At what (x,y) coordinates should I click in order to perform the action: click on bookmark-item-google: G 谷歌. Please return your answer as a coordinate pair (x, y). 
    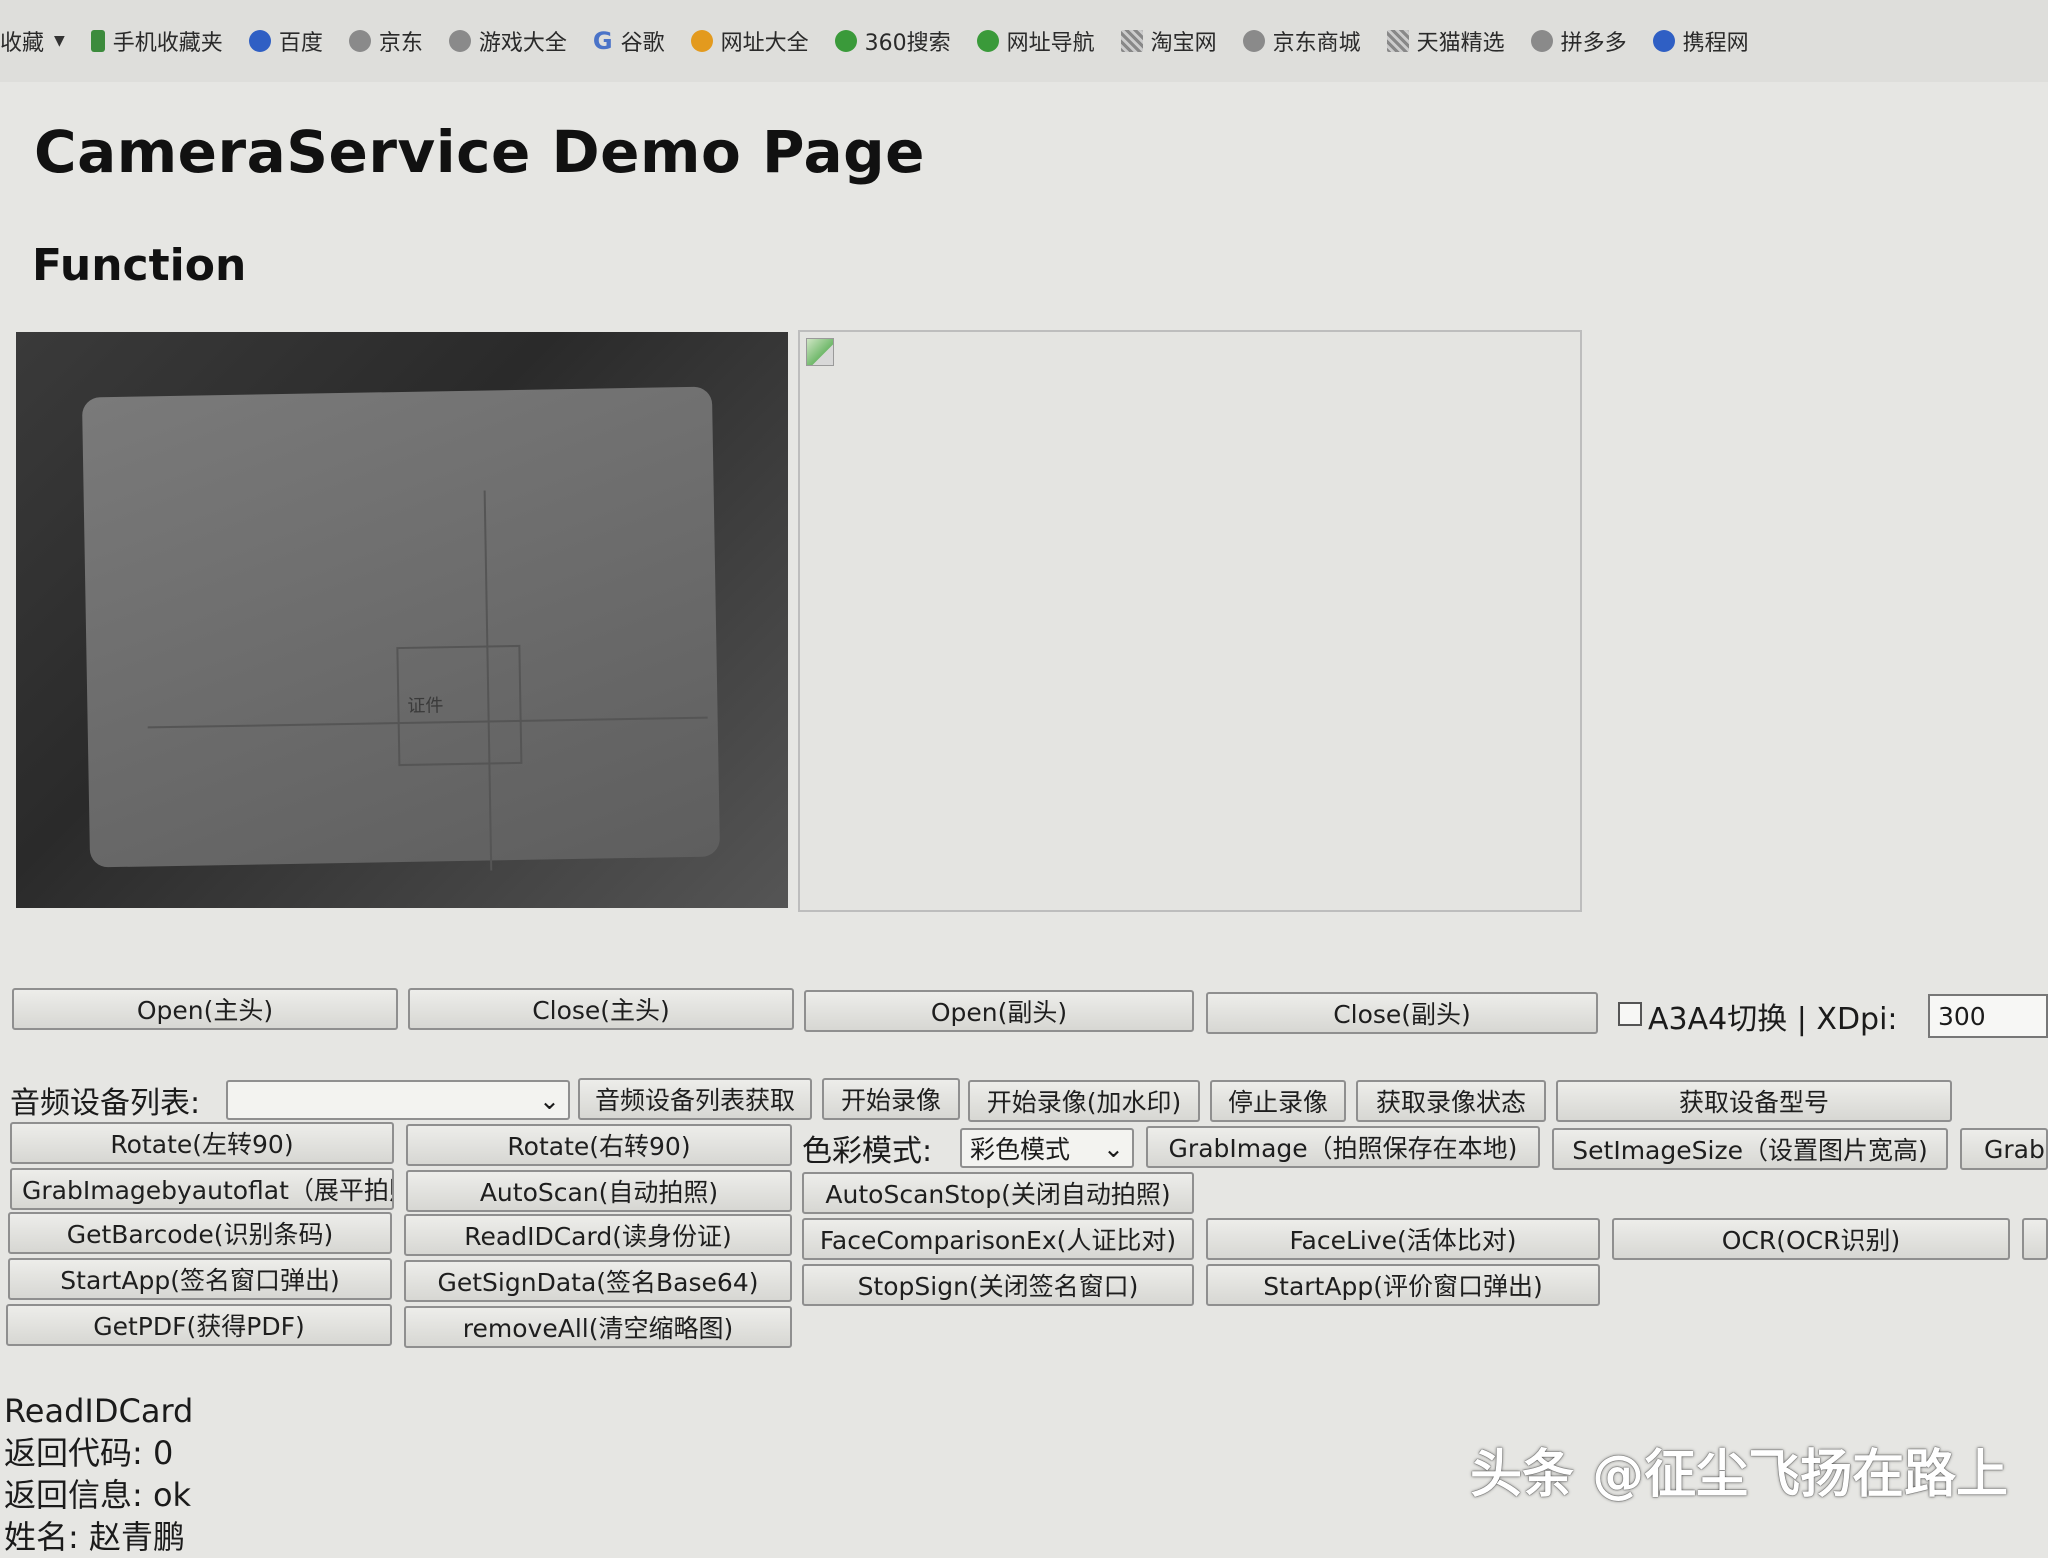
    Looking at the image, I should click on (629, 41).